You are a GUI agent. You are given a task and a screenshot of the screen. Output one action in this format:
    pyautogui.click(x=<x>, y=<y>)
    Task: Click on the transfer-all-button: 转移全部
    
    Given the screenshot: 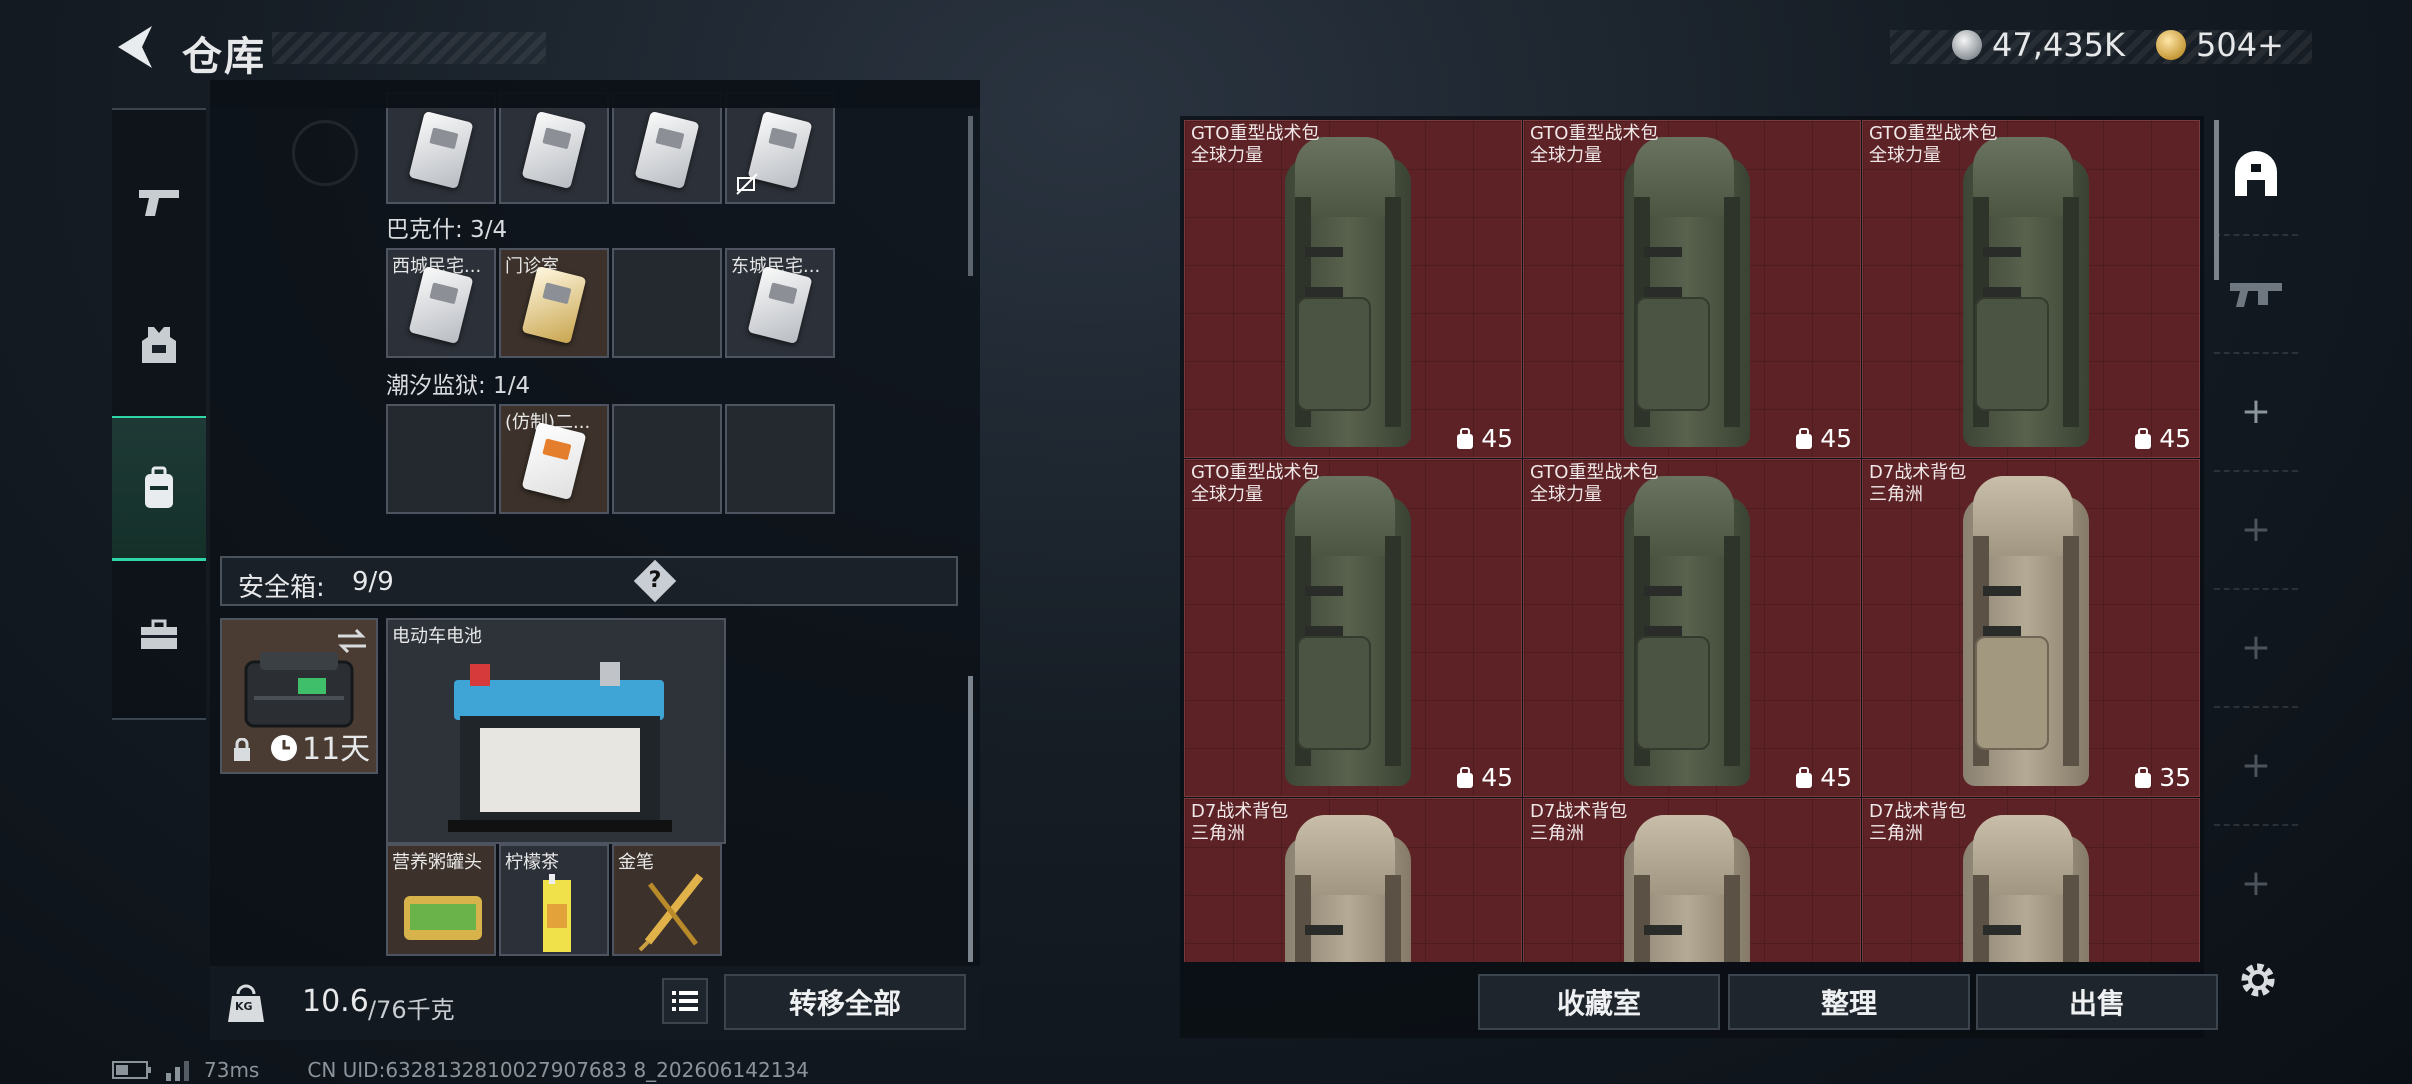 What is the action you would take?
    pyautogui.click(x=845, y=1002)
    